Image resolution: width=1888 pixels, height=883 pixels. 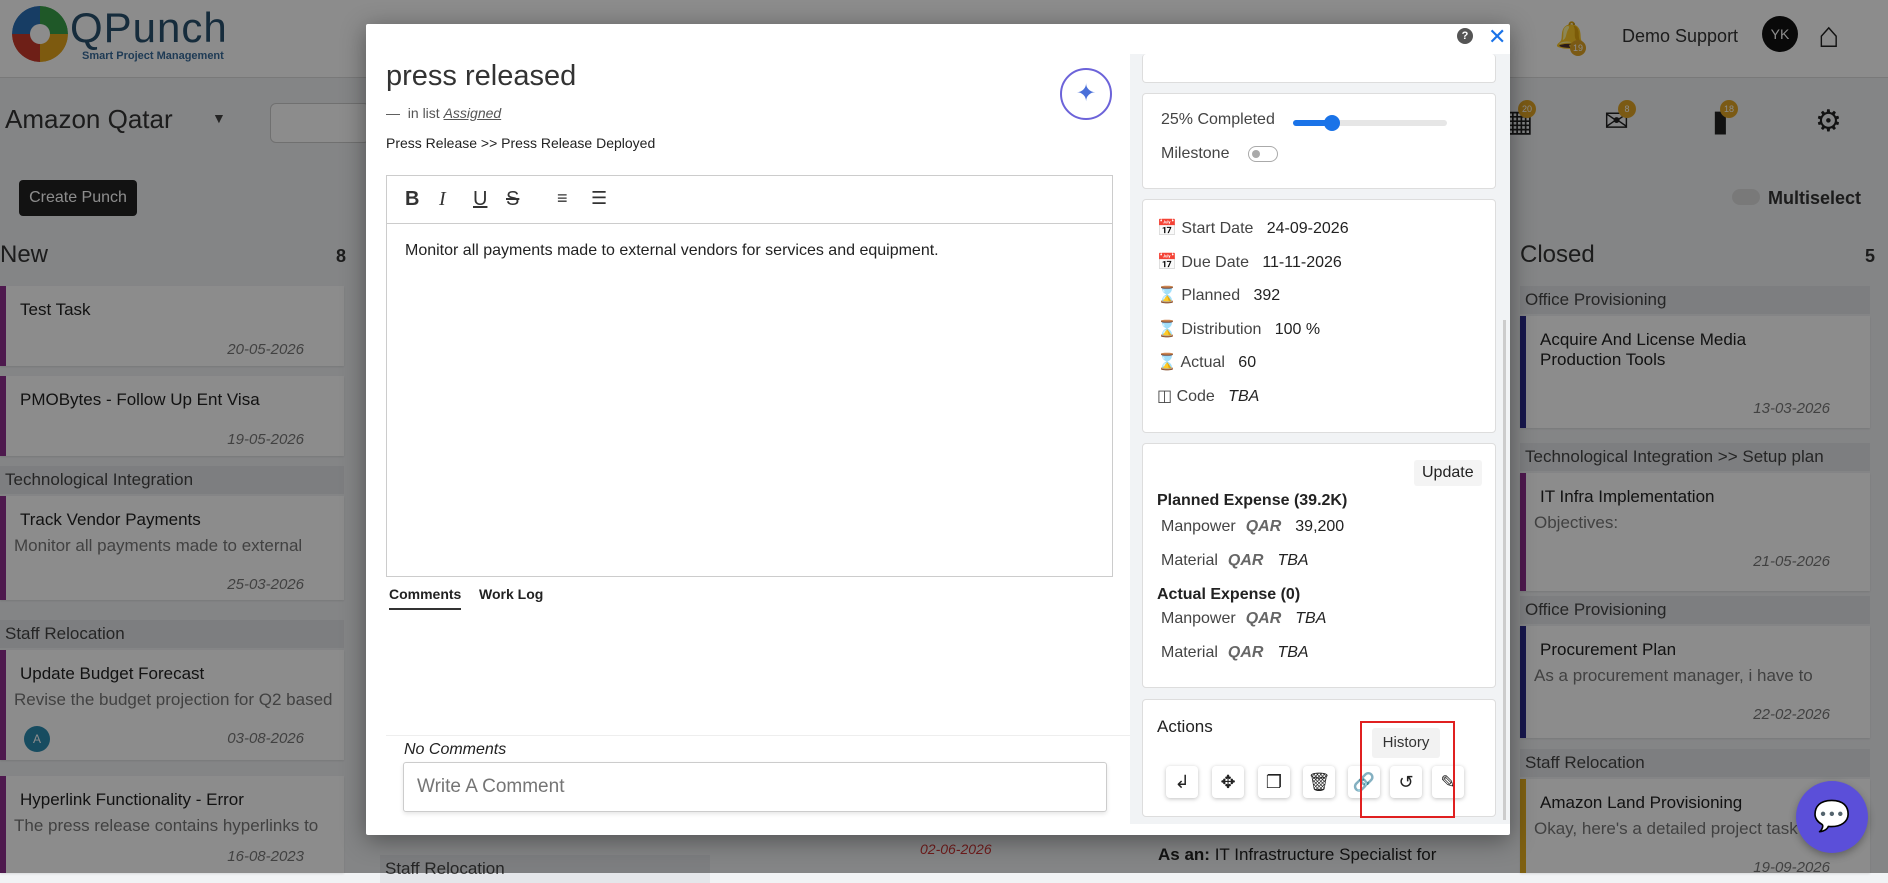 What do you see at coordinates (1247, 362) in the screenshot?
I see `actual-value: 60` at bounding box center [1247, 362].